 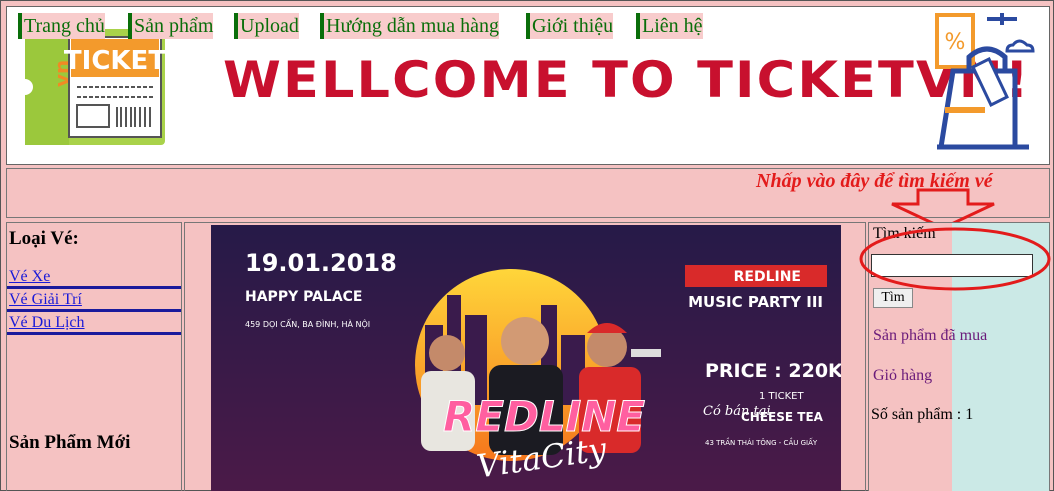 I want to click on logo-text: TICKET, so click(x=115, y=61).